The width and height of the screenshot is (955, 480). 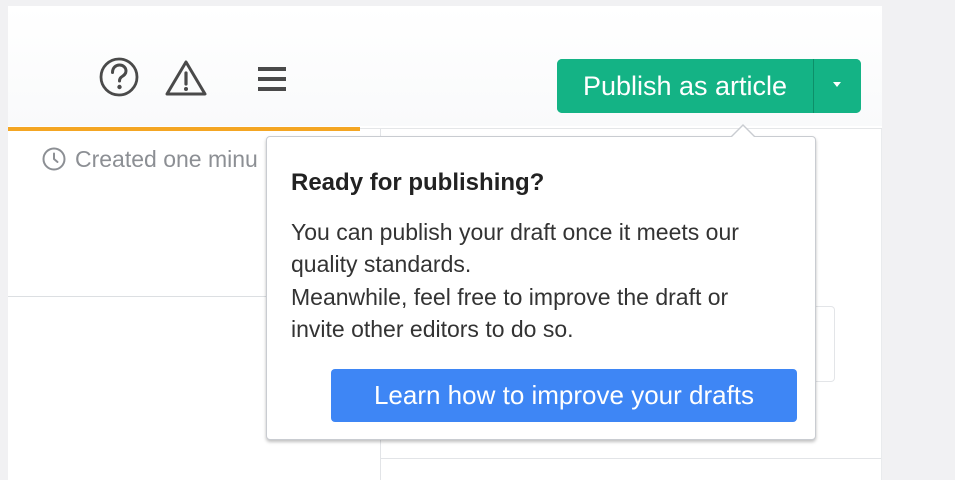 What do you see at coordinates (432, 329) in the screenshot?
I see `popover-body-line: invite other editors to do so.` at bounding box center [432, 329].